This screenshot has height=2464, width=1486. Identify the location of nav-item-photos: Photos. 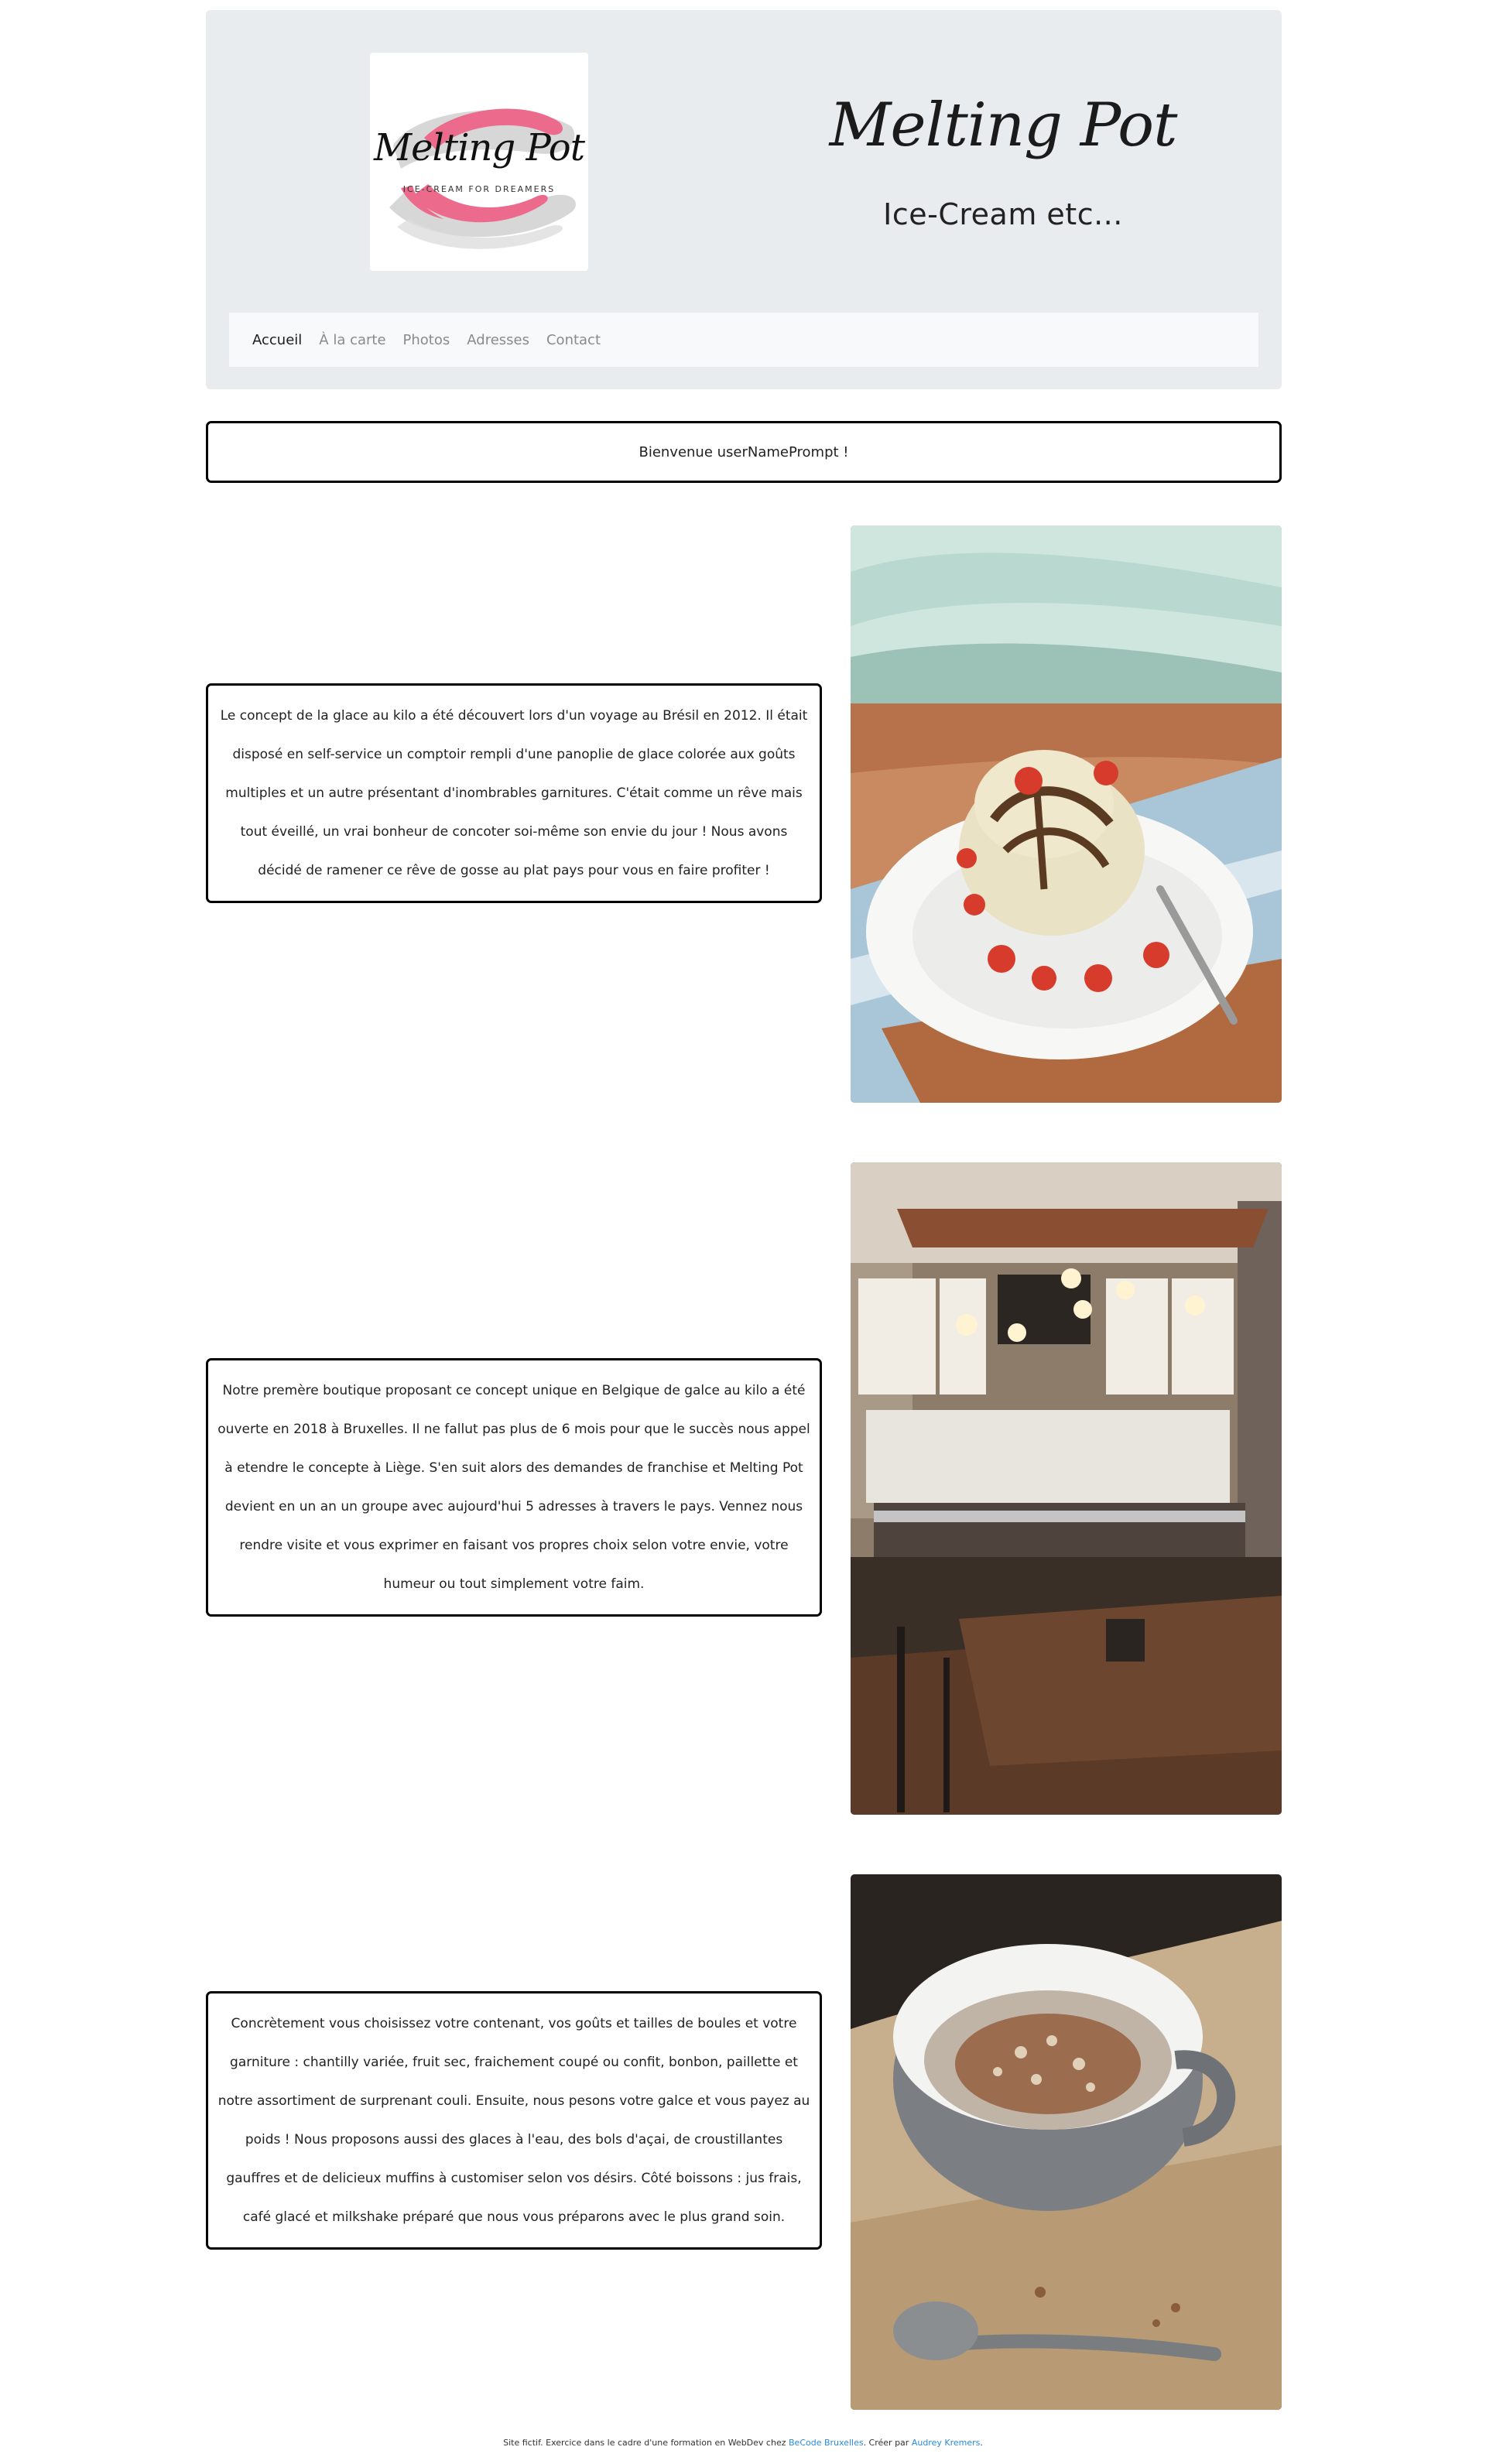
(426, 340).